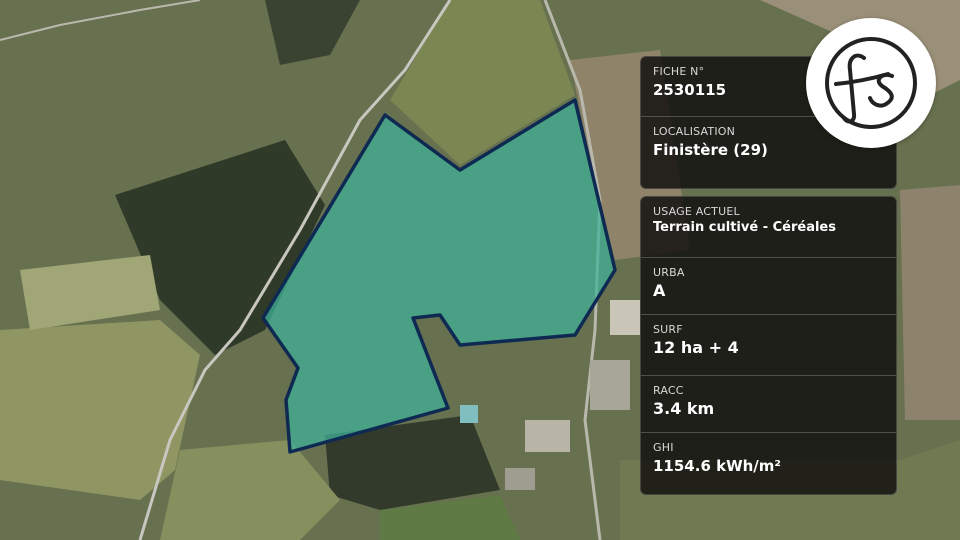 The height and width of the screenshot is (540, 960). I want to click on racc-row: RACC 3.4 km, so click(768, 404).